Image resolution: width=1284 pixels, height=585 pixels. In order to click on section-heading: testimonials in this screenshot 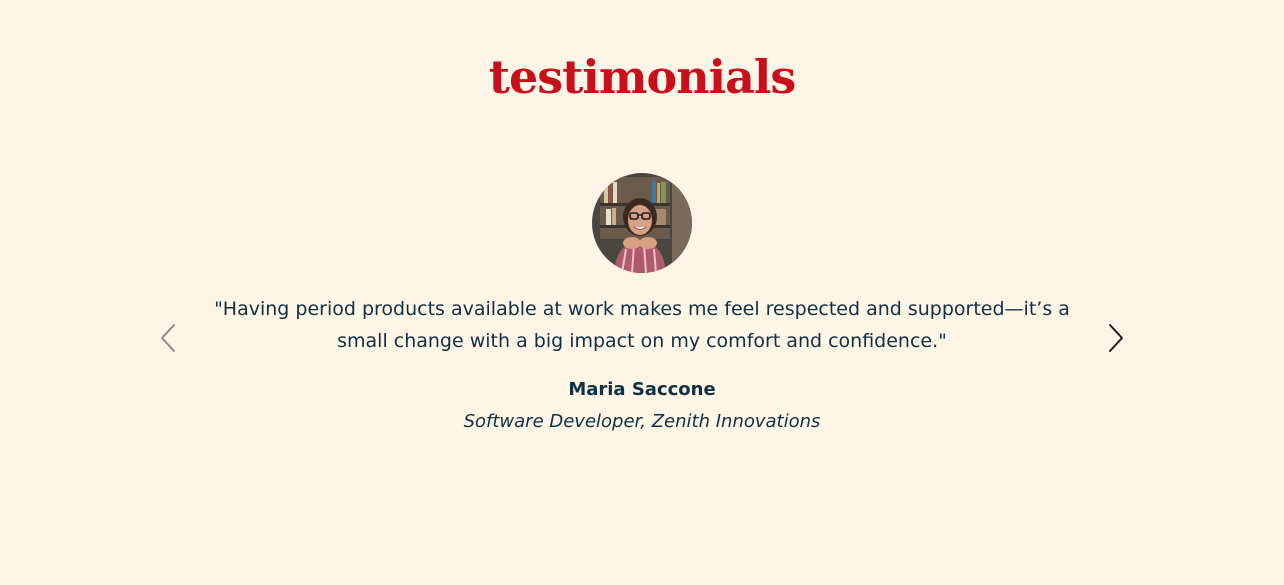, I will do `click(642, 77)`.